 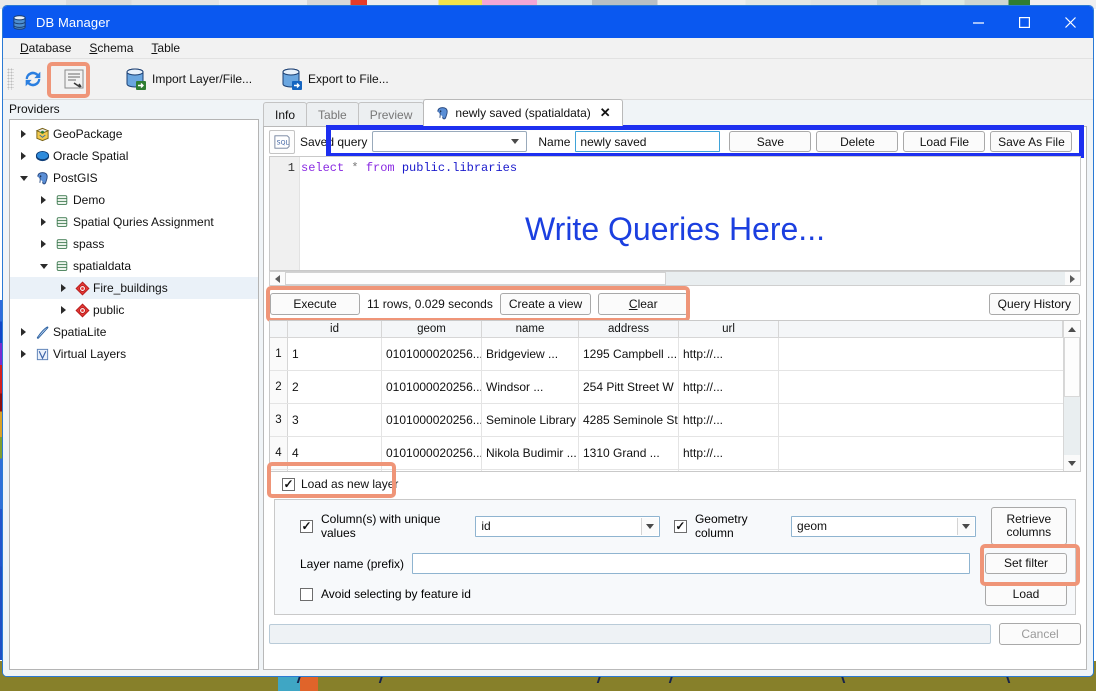 I want to click on close-button, so click(x=1070, y=22).